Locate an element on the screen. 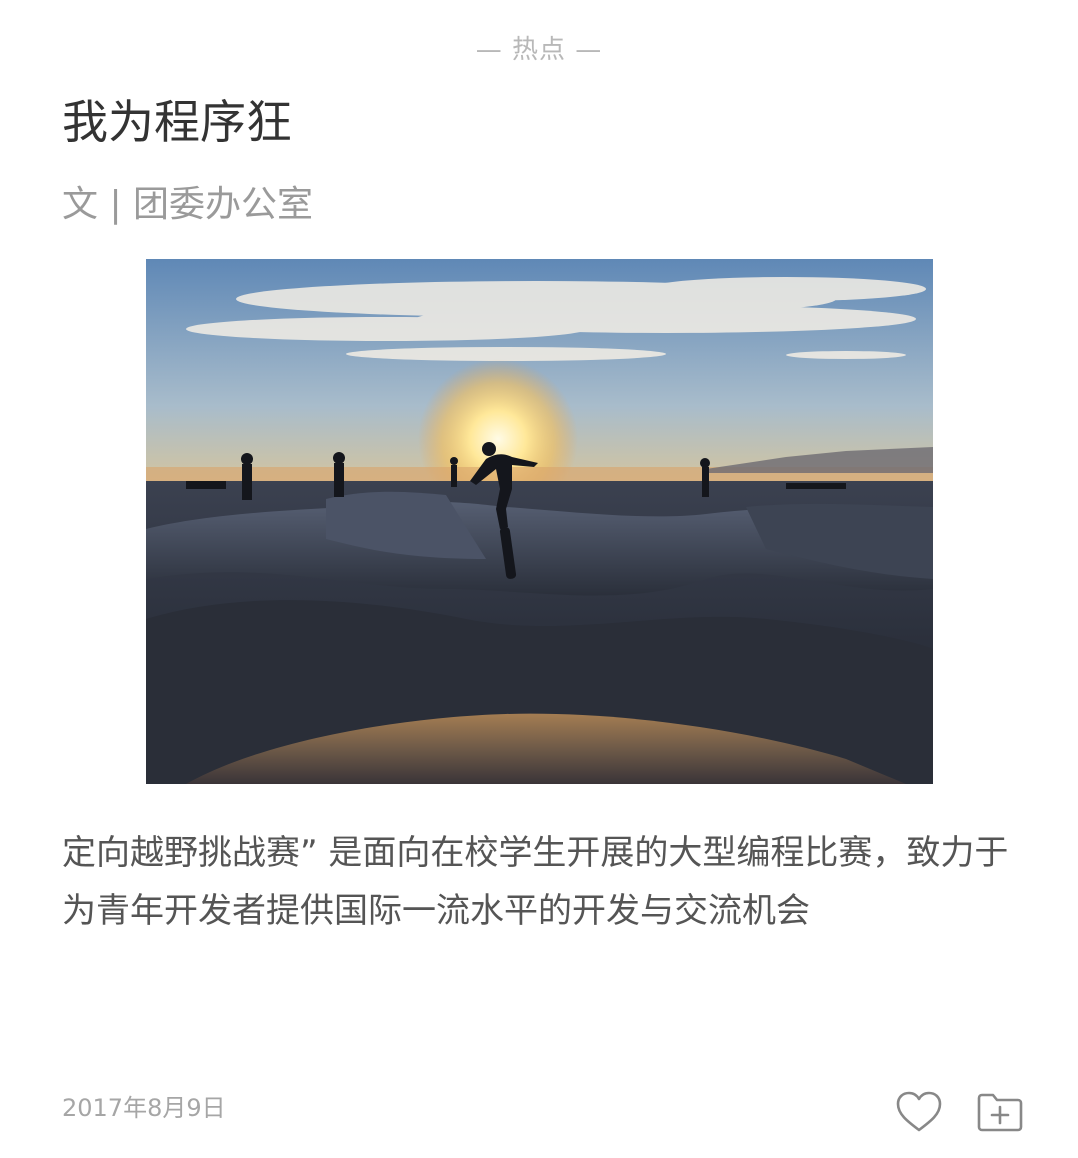  article-author: 文 | 团委办公室 is located at coordinates (188, 204).